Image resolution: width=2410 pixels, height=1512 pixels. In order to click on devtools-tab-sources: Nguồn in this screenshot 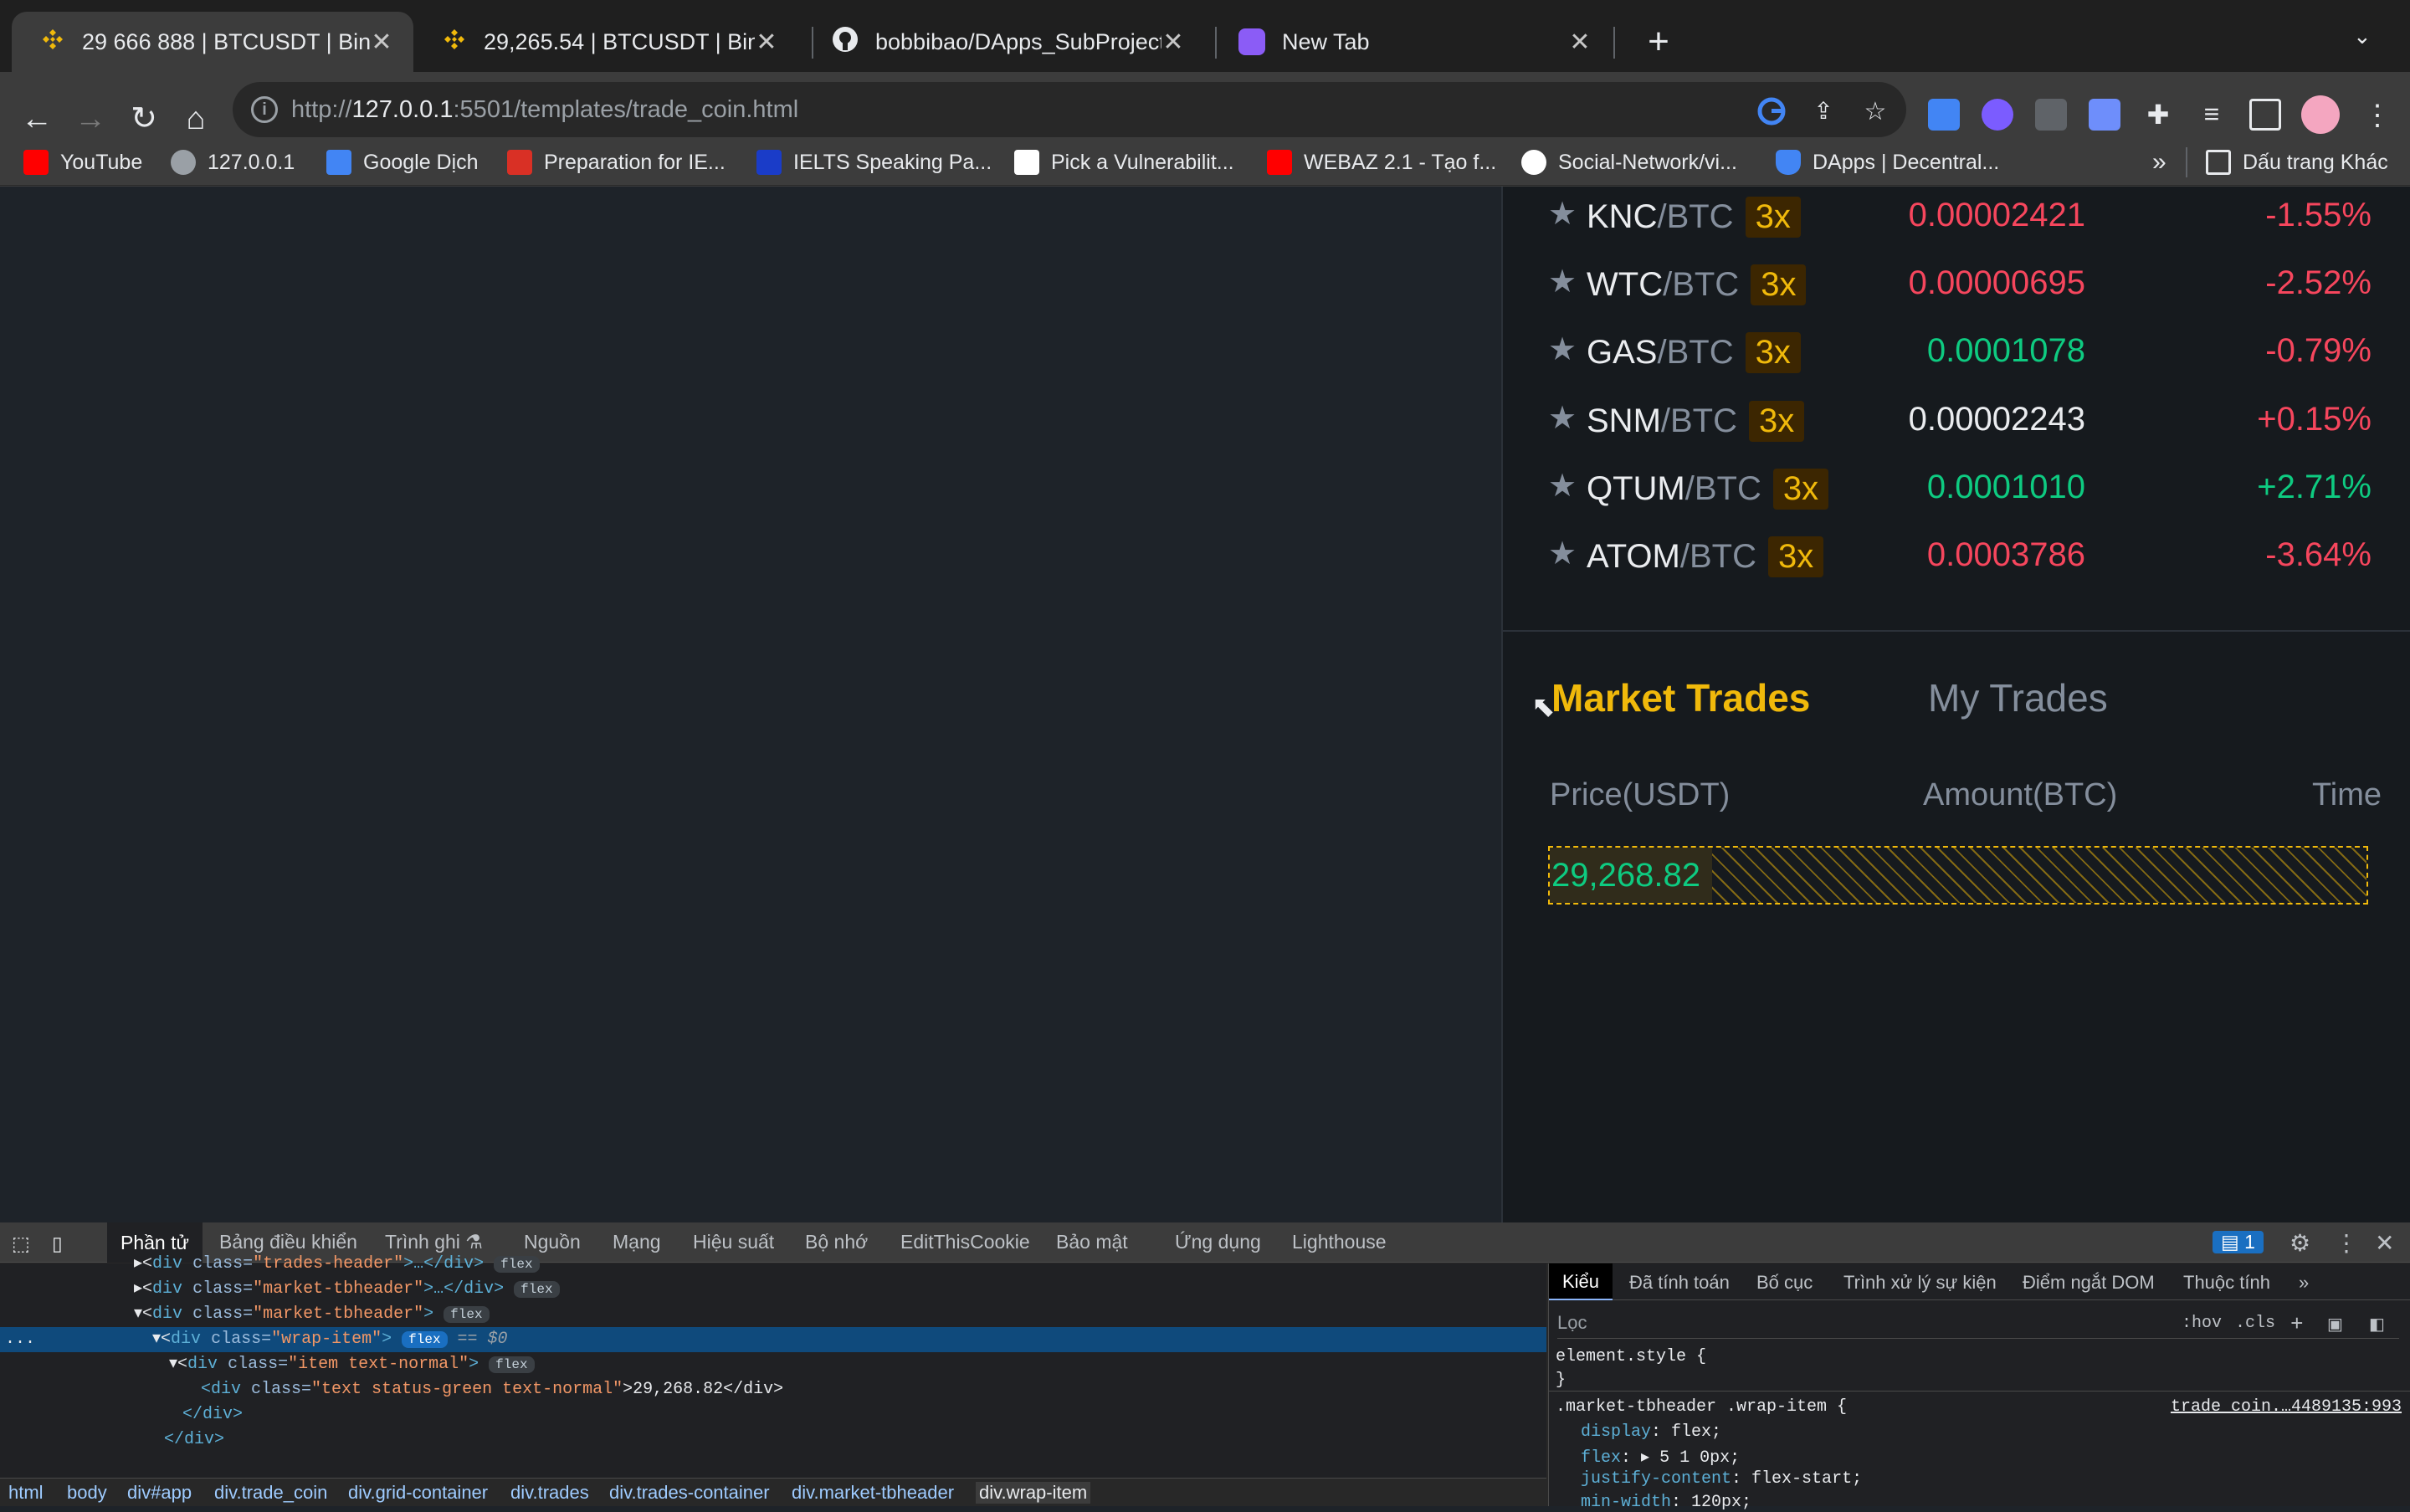, I will do `click(552, 1242)`.